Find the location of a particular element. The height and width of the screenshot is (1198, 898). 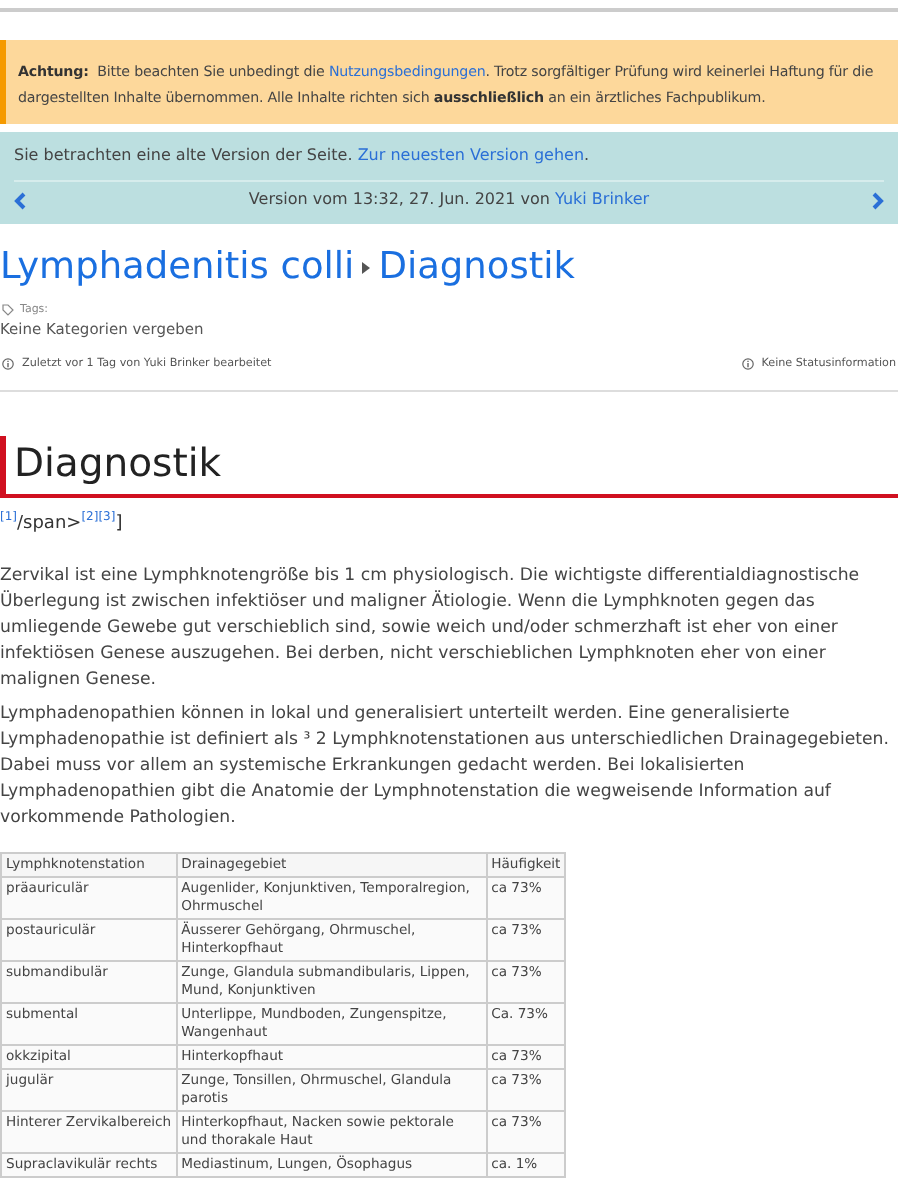

author-link: Yuki Brinker is located at coordinates (602, 199).